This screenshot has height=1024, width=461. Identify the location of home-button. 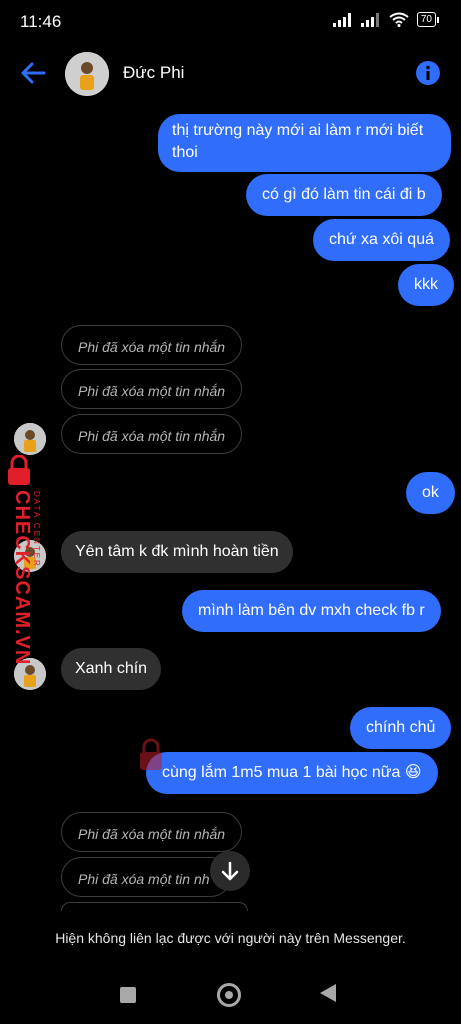
(229, 995).